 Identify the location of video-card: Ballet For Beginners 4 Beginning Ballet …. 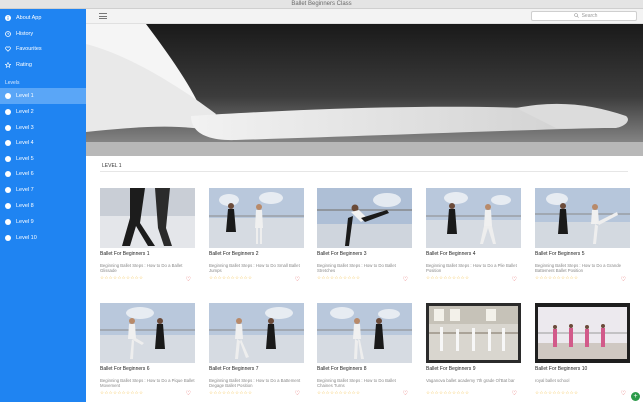
(473, 235).